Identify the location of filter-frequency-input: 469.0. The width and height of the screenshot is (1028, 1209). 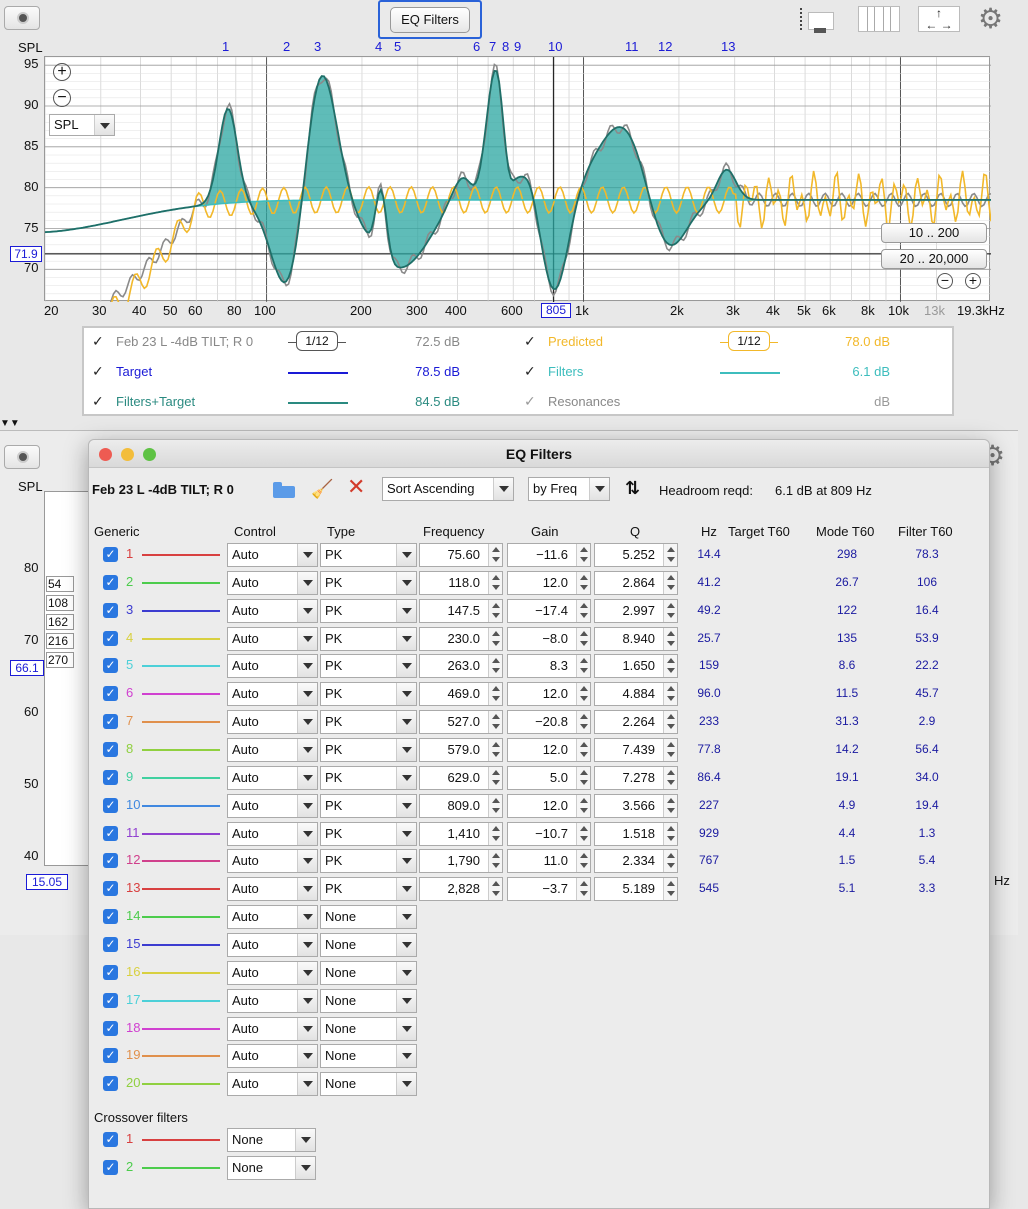
(461, 694).